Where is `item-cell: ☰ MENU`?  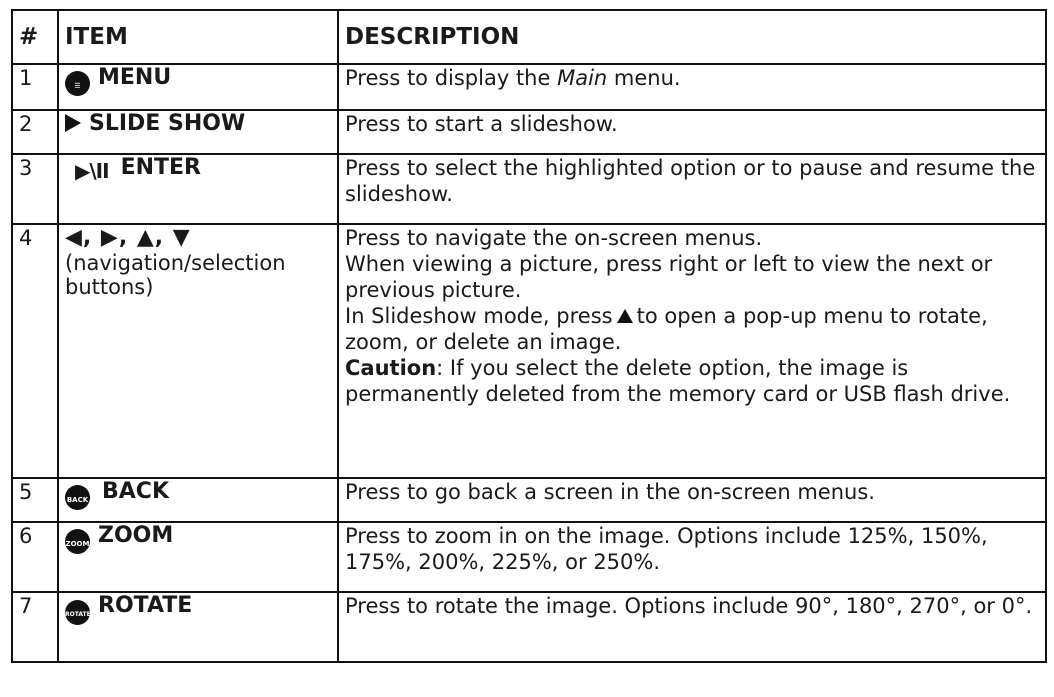
item-cell: ☰ MENU is located at coordinates (198, 87).